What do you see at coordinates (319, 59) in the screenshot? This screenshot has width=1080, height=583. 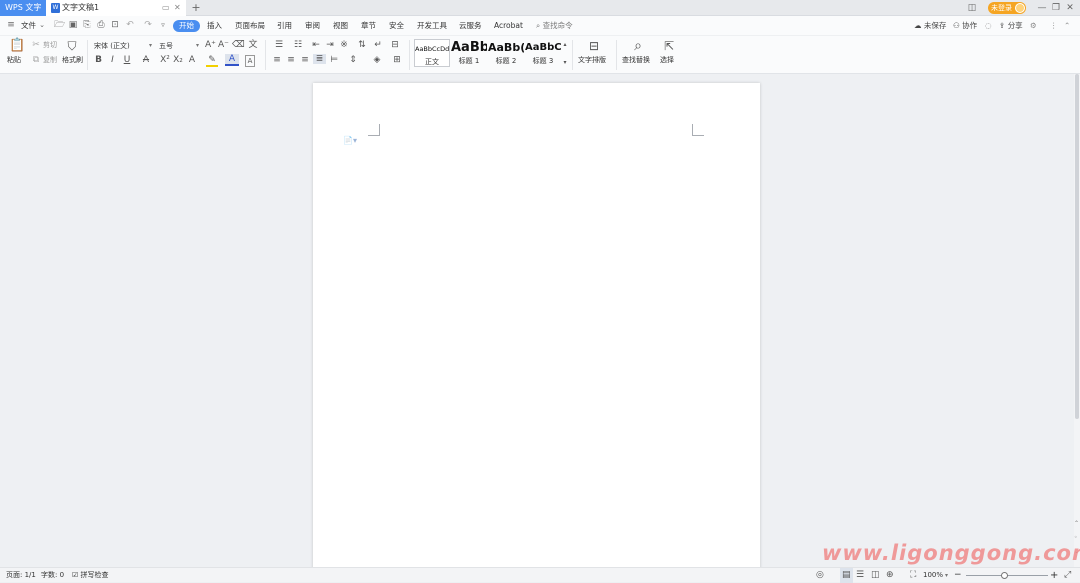 I see `justify-icon: ≣` at bounding box center [319, 59].